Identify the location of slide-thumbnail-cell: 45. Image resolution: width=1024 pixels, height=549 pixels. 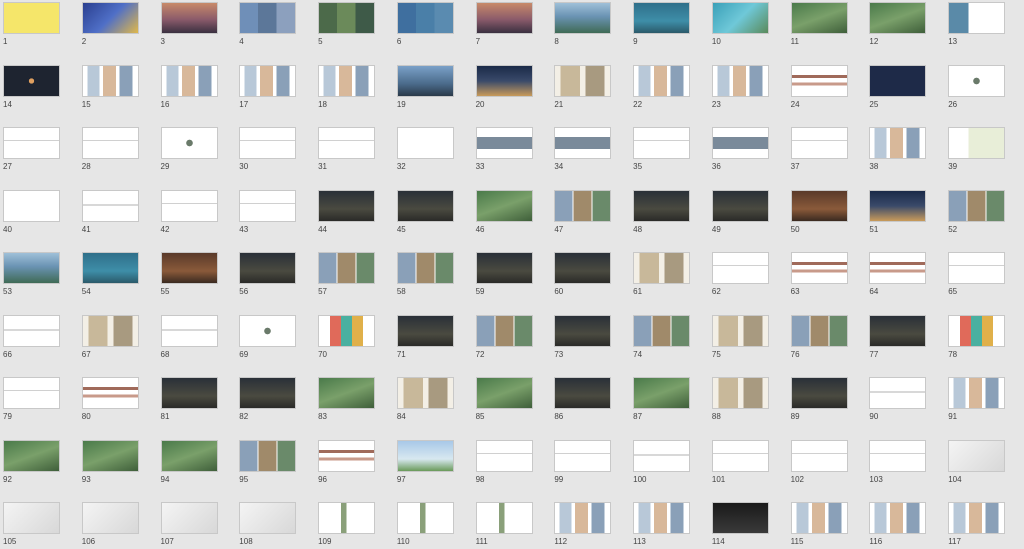
(433, 221).